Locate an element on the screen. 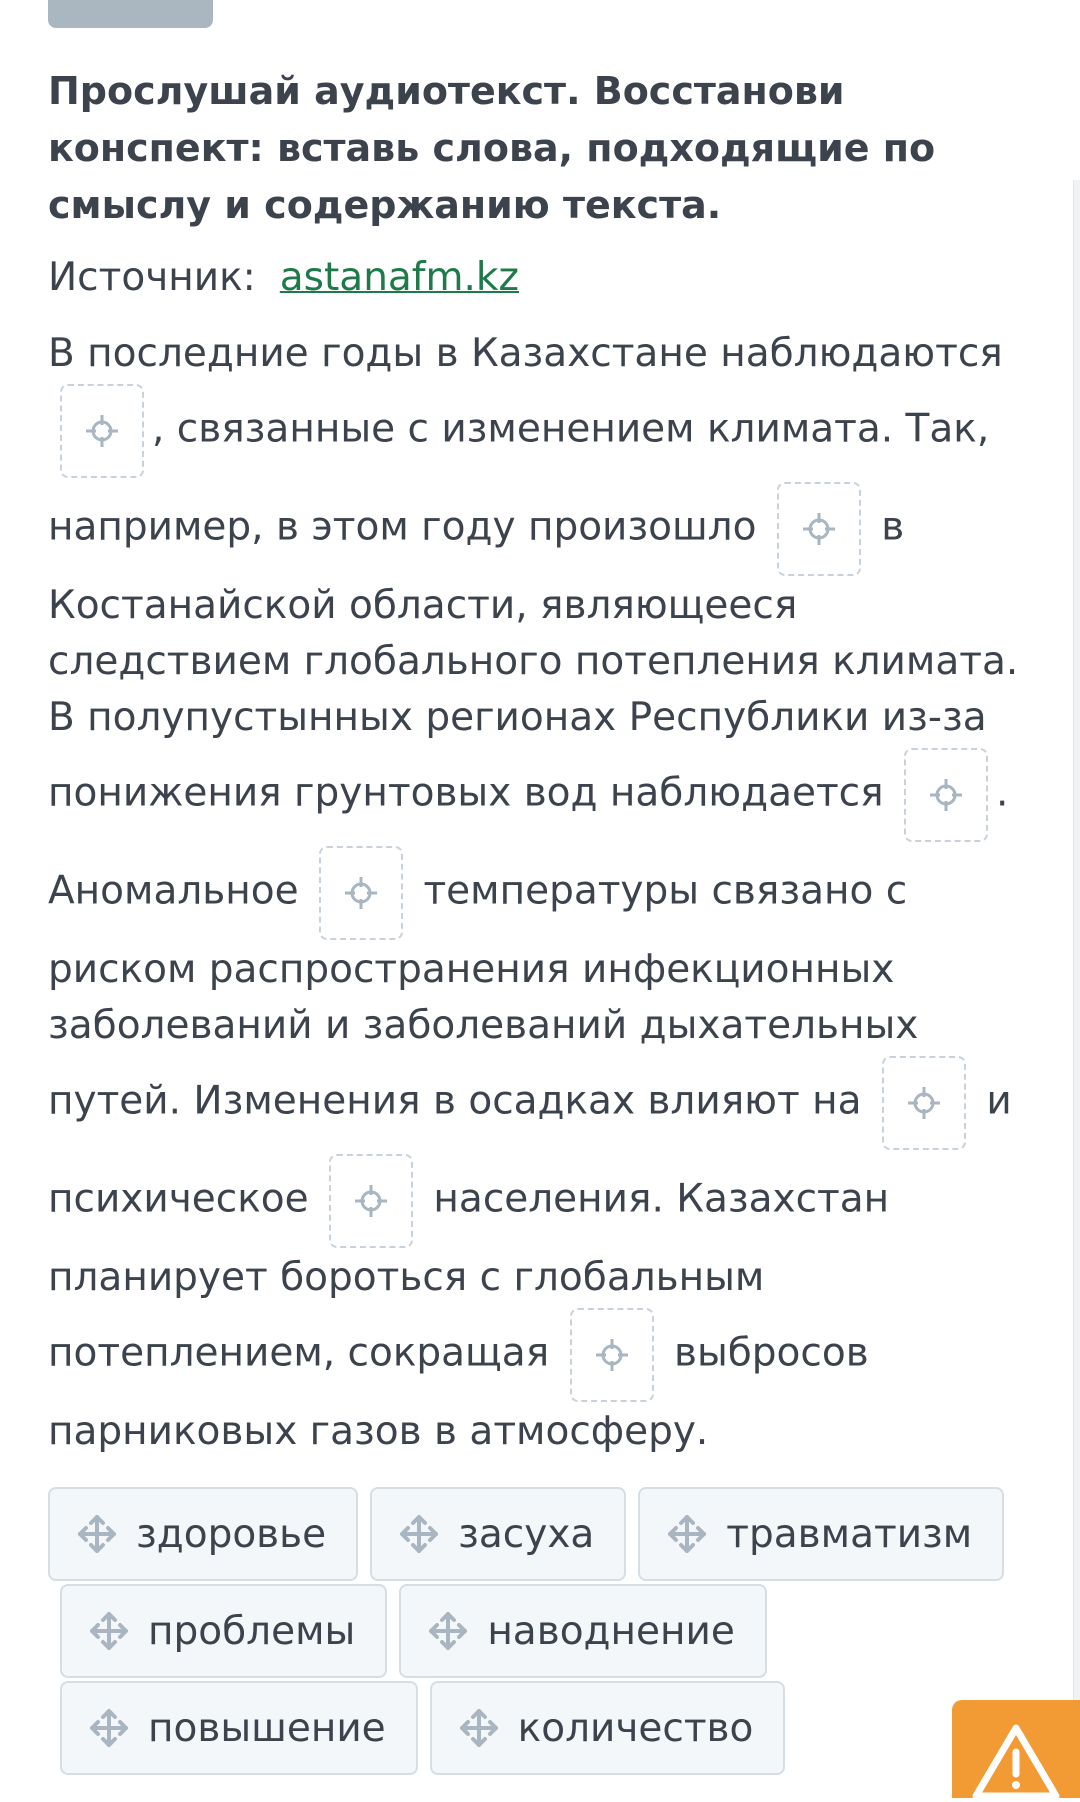  word-chip: количество is located at coordinates (607, 1728).